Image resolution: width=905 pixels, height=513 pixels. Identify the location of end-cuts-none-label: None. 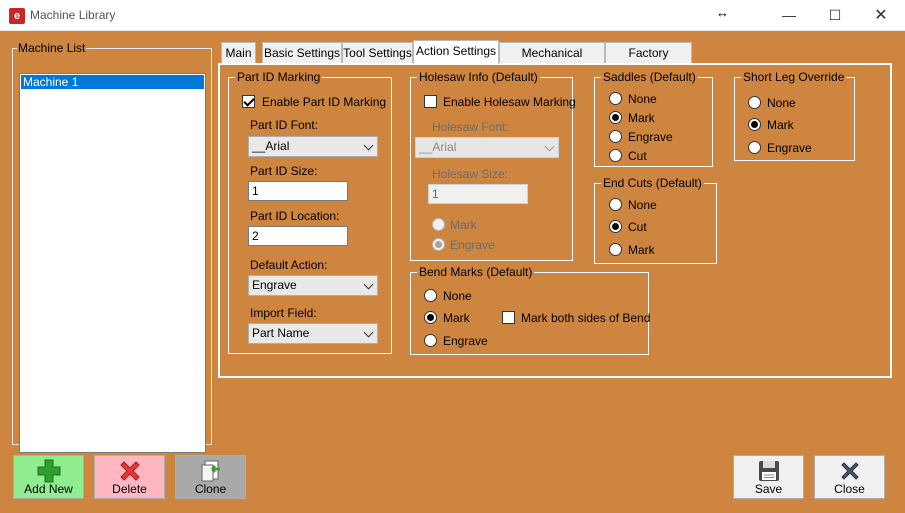
(642, 205).